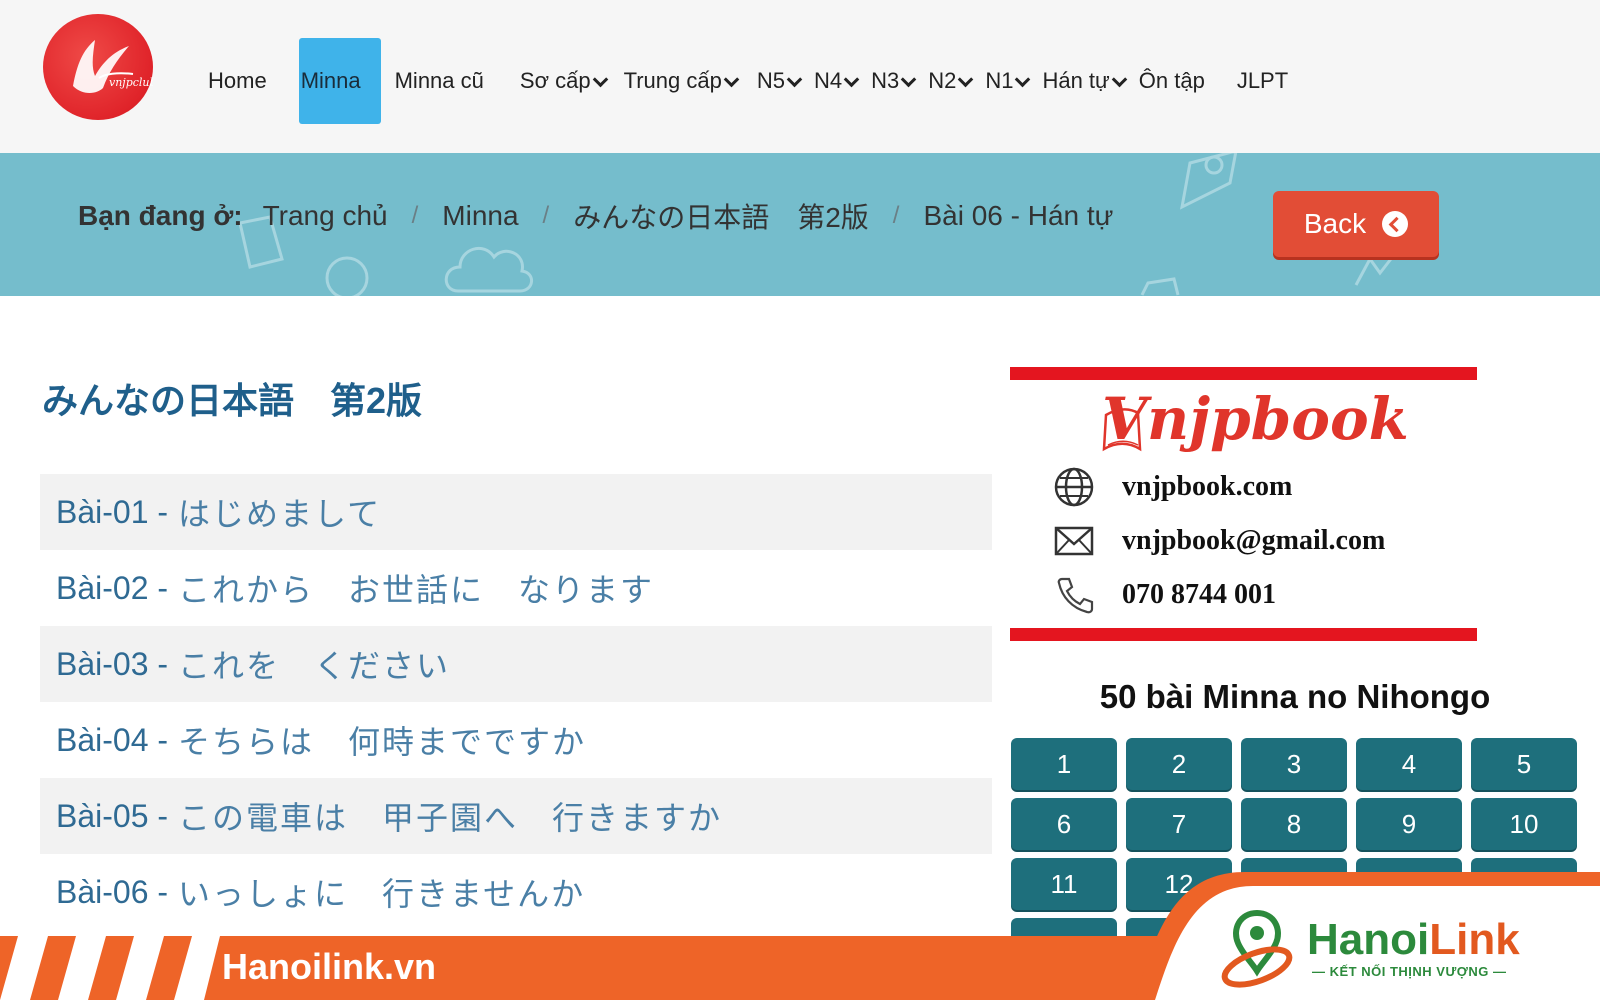  I want to click on nav-item-n2: N2, so click(951, 81).